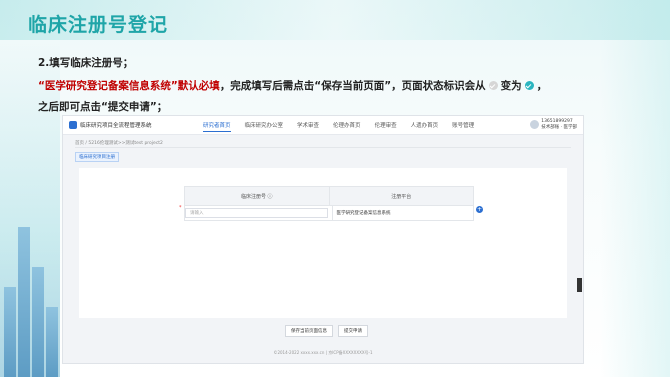  Describe the element at coordinates (493, 85) in the screenshot. I see `status-pending-icon` at that location.